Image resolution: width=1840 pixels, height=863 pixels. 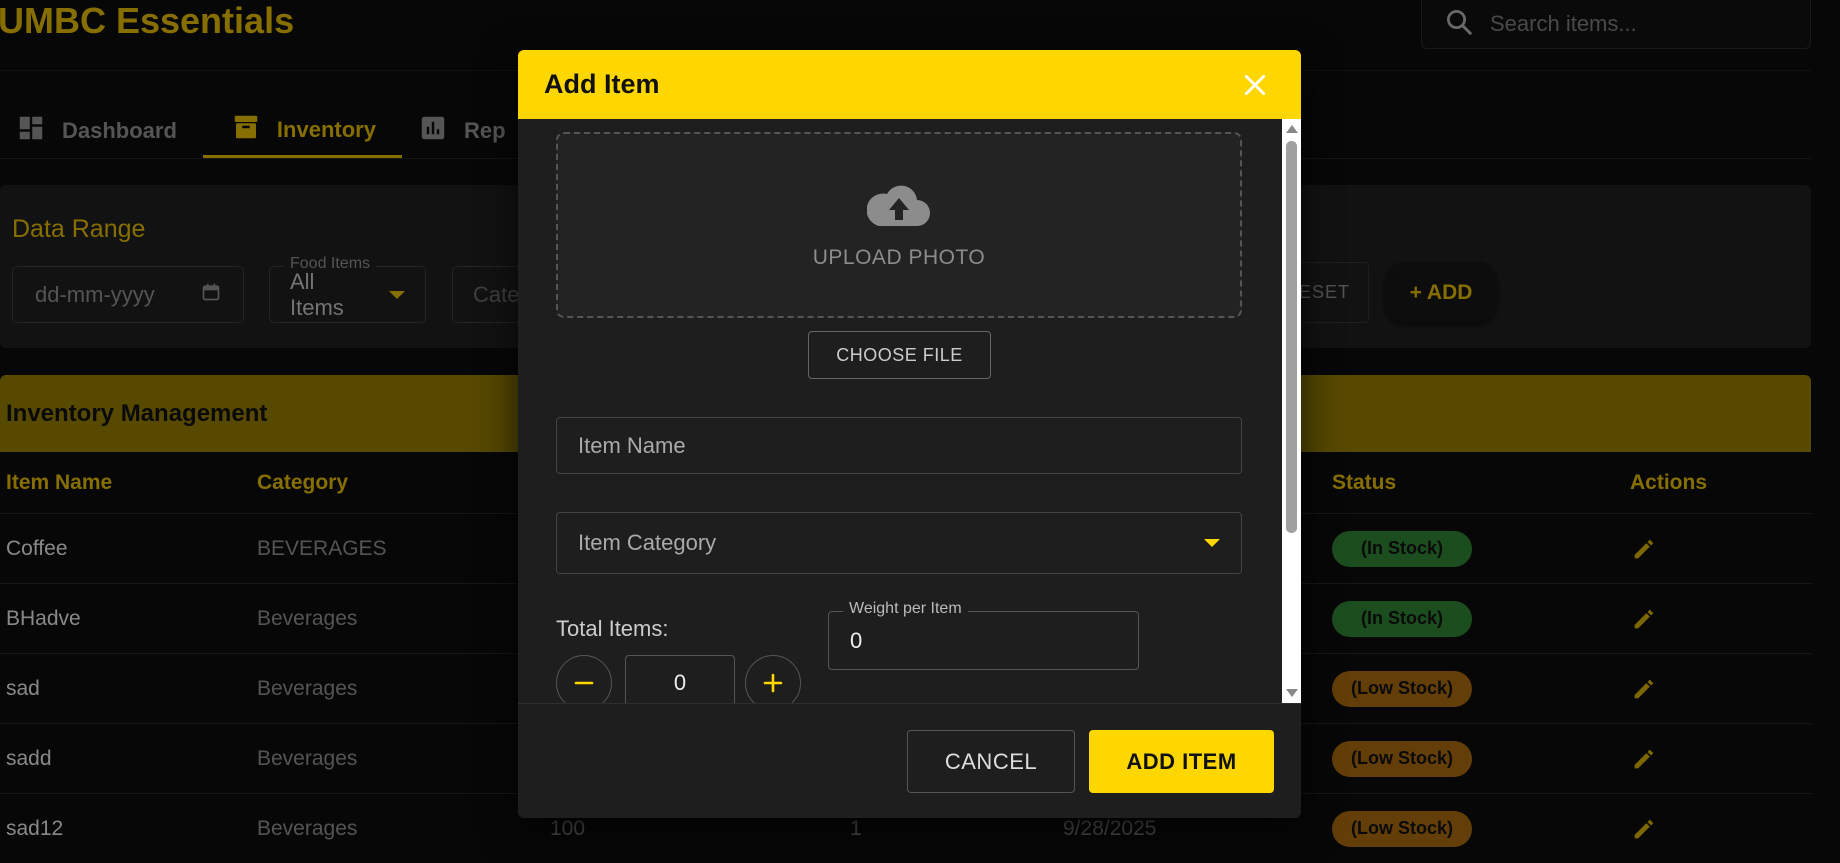 What do you see at coordinates (899, 257) in the screenshot?
I see `upload-photo-label: UPLOAD PHOTO` at bounding box center [899, 257].